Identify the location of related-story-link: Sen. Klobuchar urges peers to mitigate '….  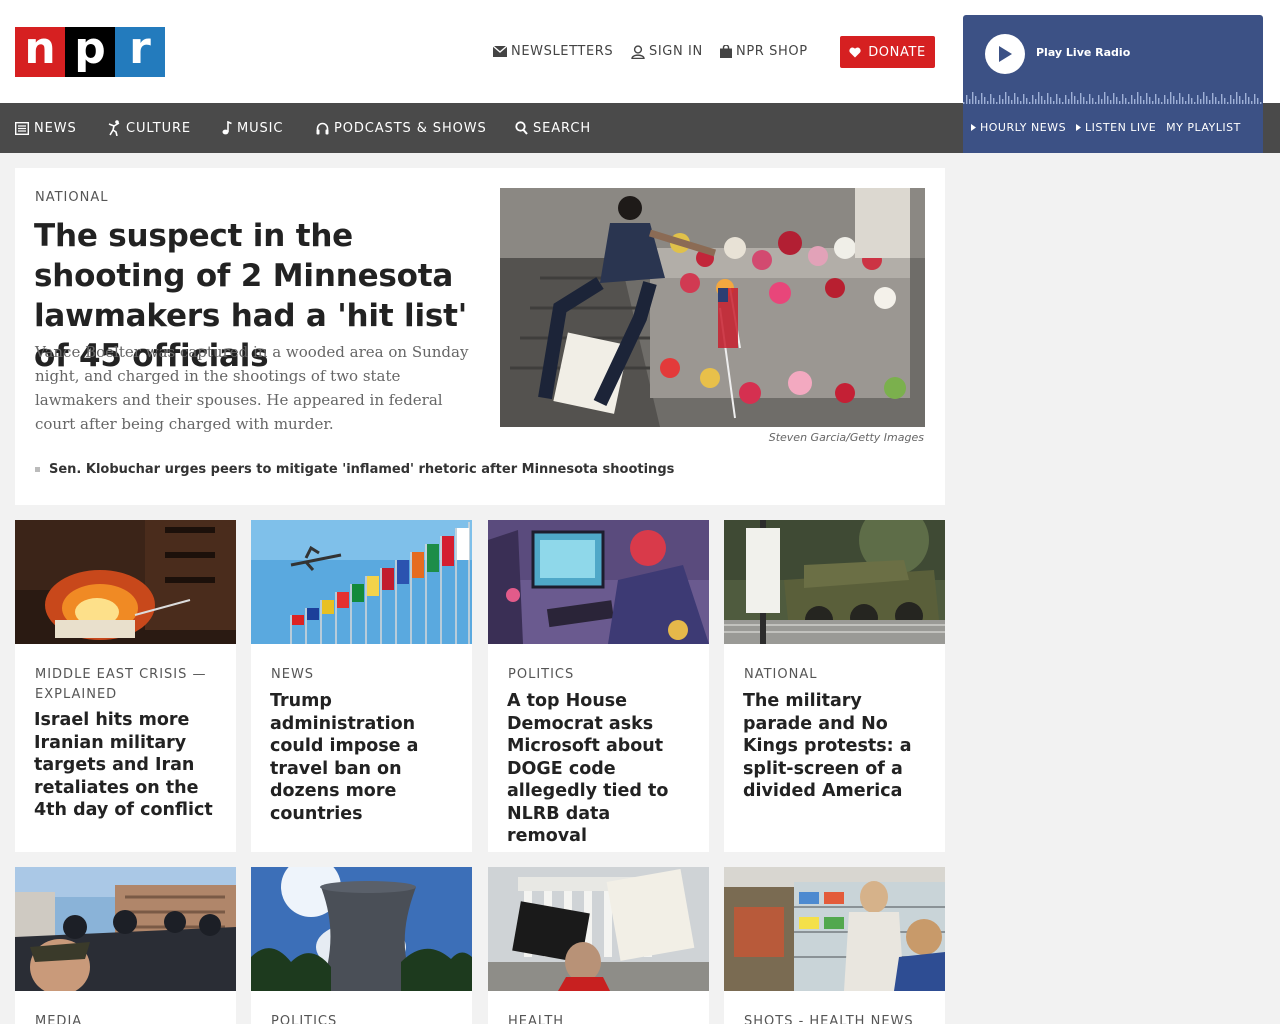
(354, 469).